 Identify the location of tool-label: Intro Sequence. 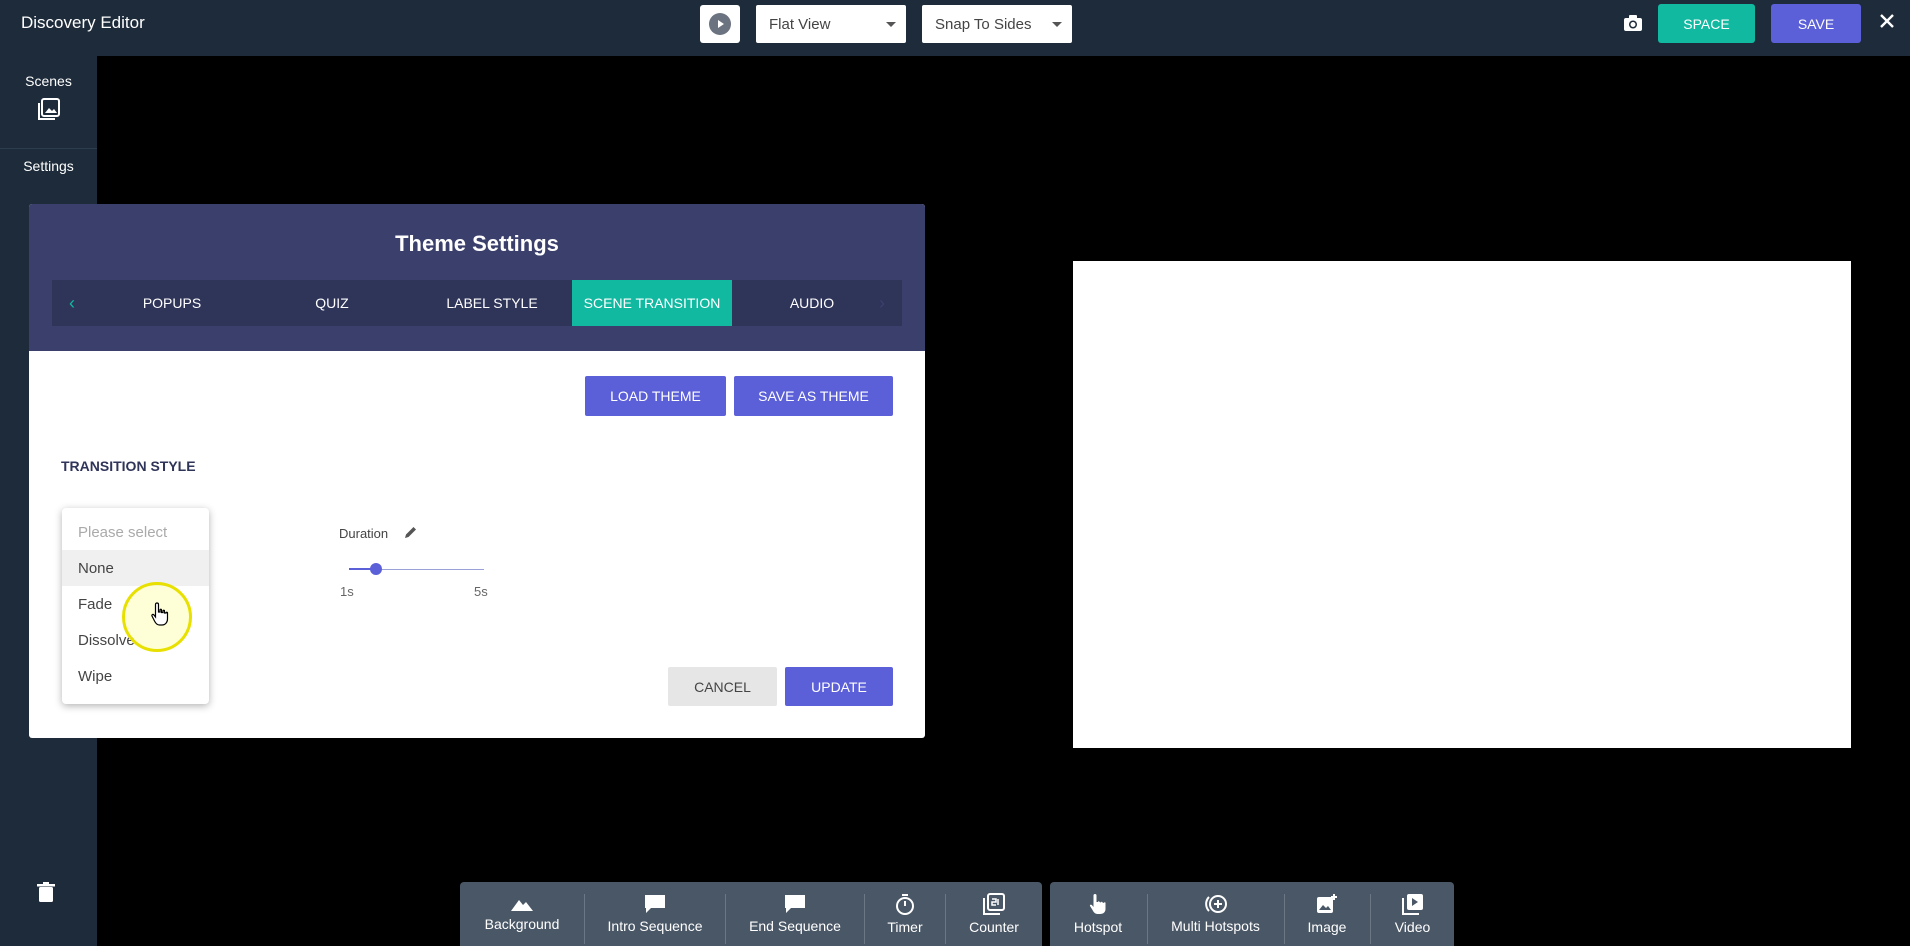
(655, 926).